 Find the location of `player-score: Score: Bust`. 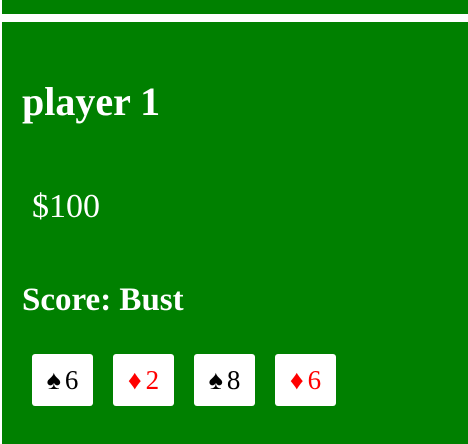

player-score: Score: Bust is located at coordinates (103, 300).